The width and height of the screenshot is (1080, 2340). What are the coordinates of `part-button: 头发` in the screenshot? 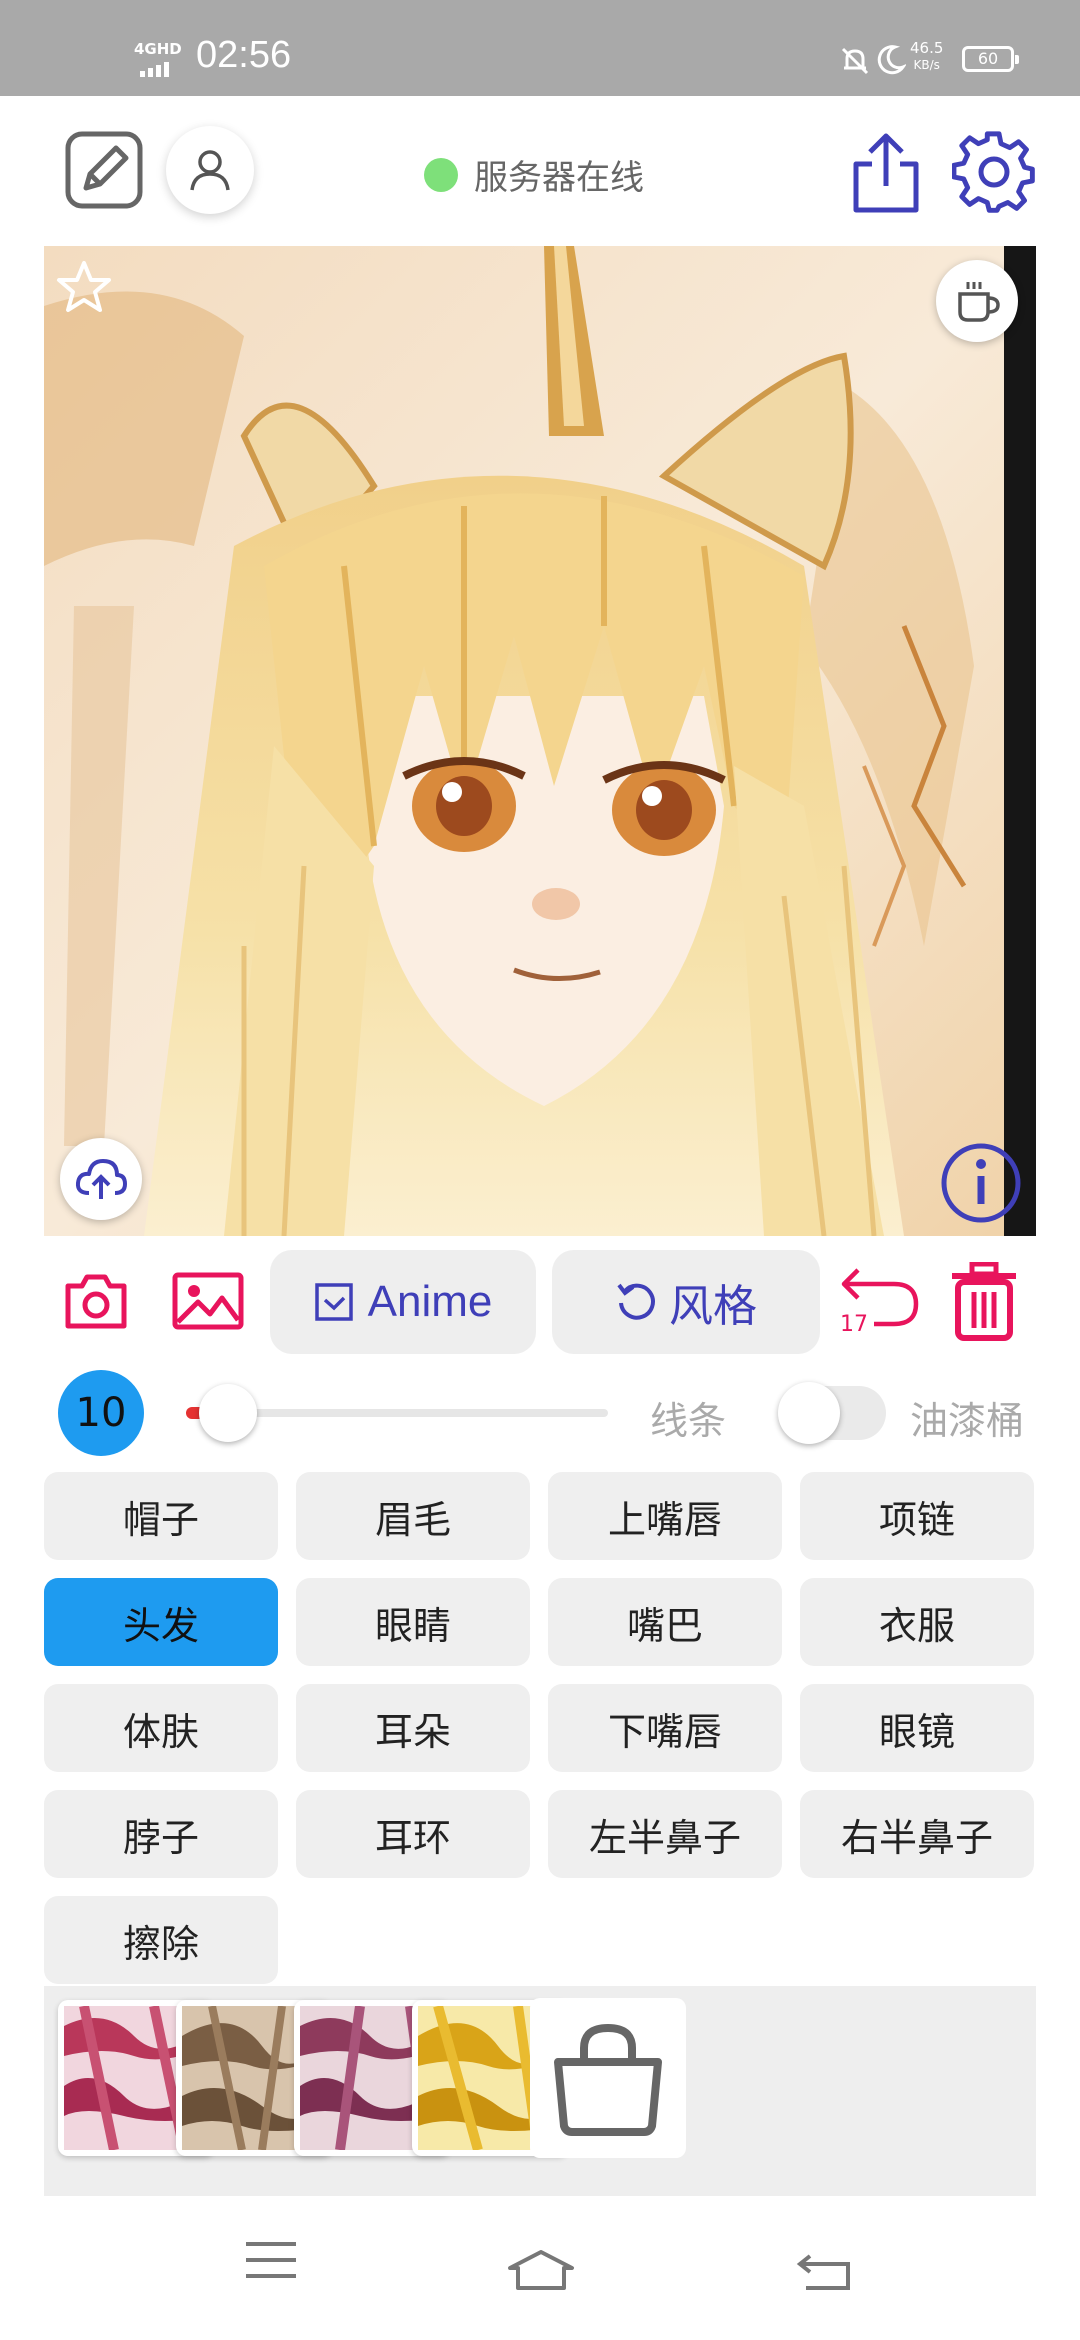 It's located at (161, 1622).